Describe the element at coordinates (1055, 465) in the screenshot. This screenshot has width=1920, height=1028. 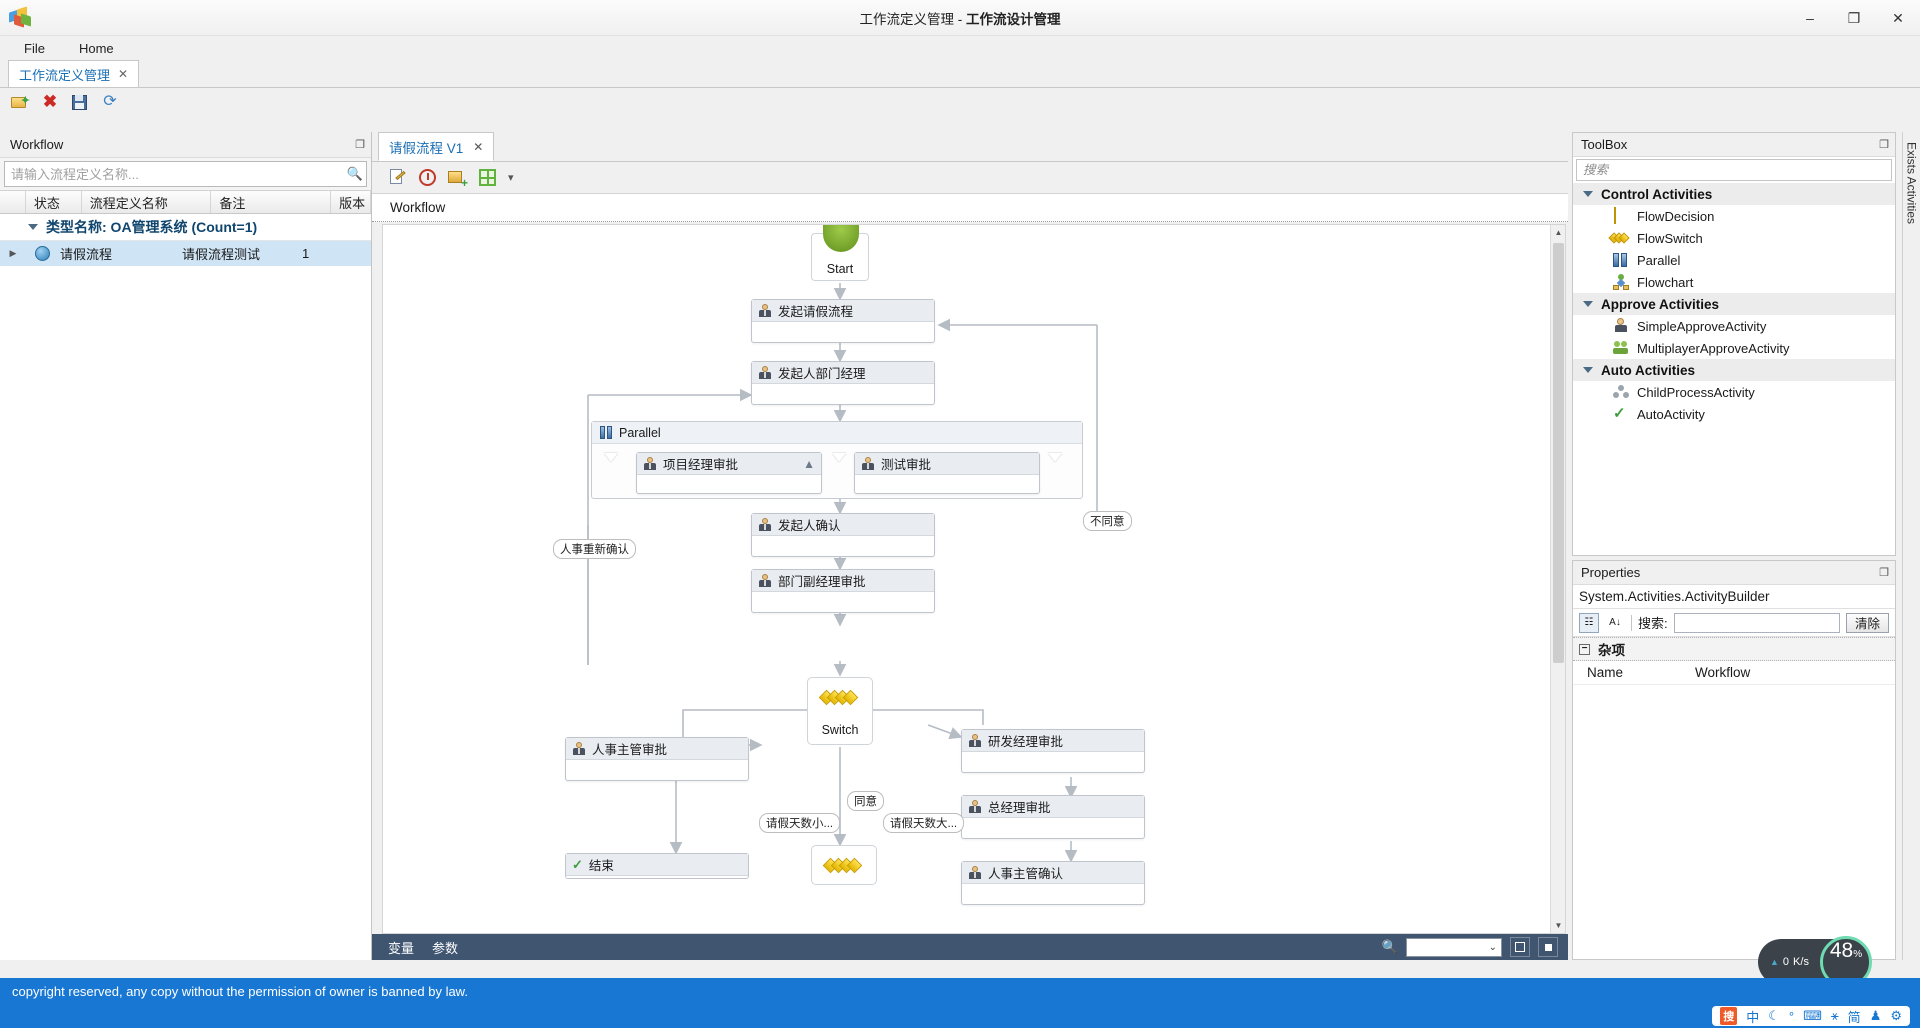
I see `parallel-drop-right-icon` at that location.